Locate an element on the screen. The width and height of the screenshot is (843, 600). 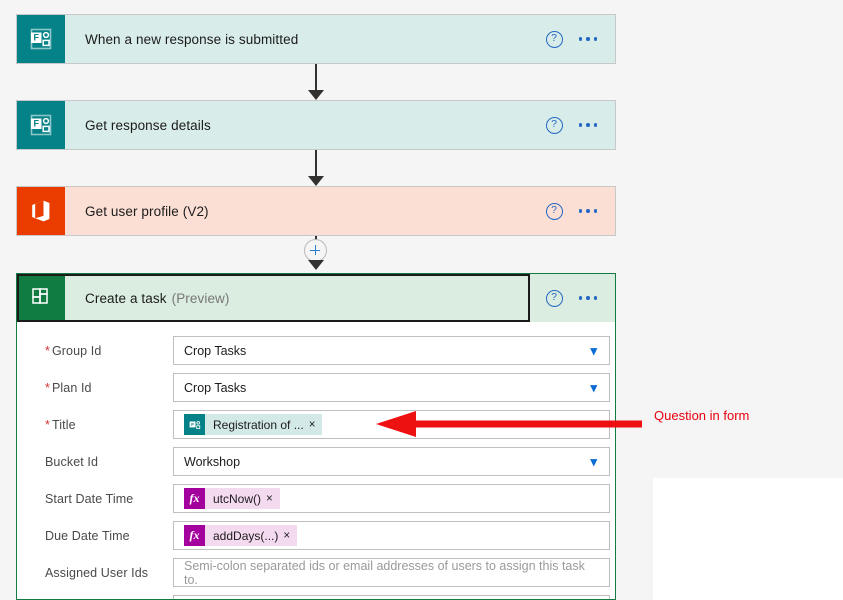
expression-token-due-date: fx addDays(...) × is located at coordinates (241, 535).